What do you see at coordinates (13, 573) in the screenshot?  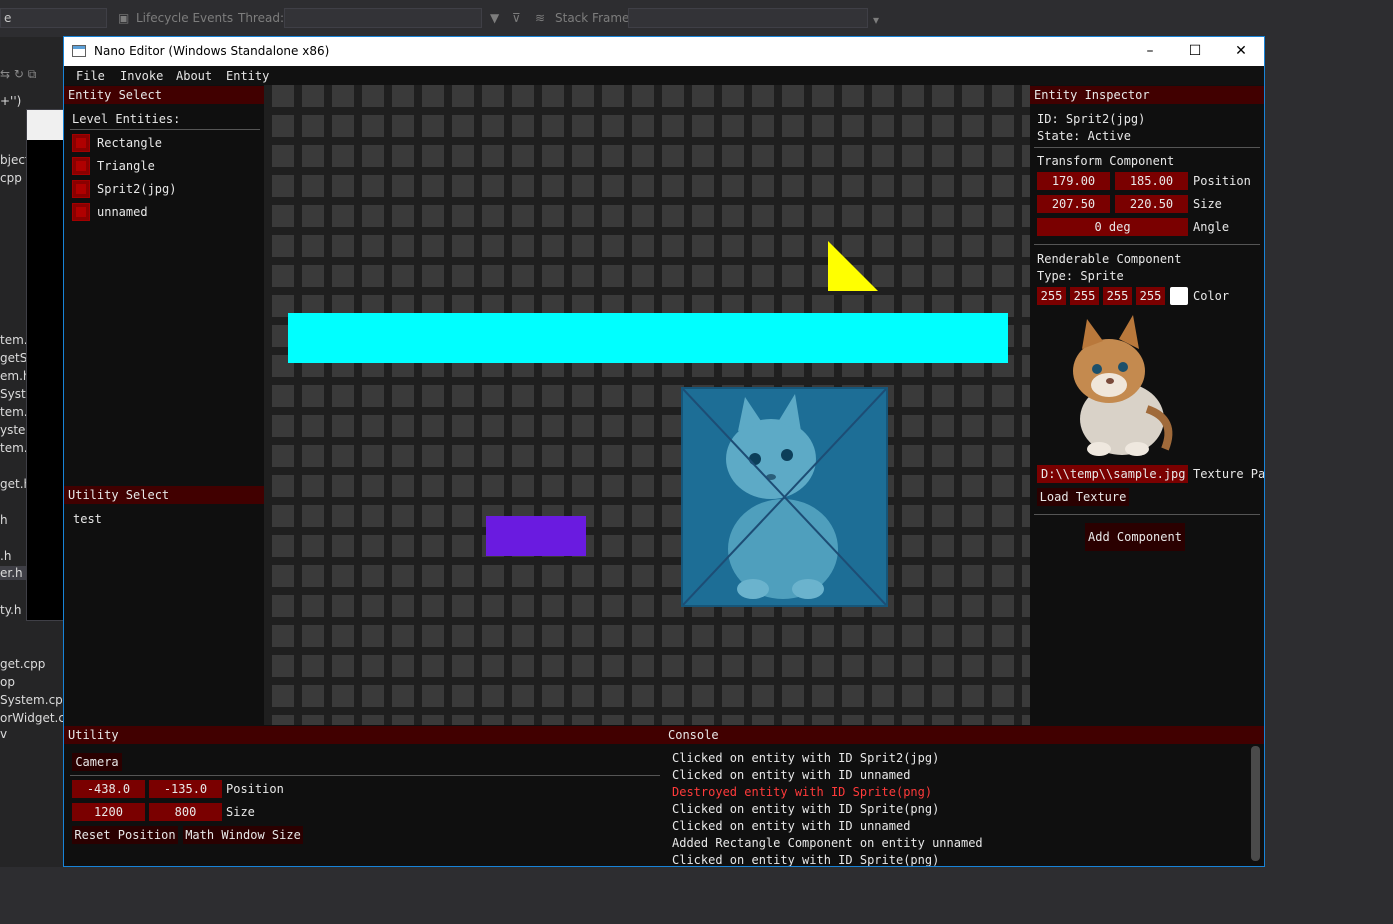 I see `file-item-selected: er.h` at bounding box center [13, 573].